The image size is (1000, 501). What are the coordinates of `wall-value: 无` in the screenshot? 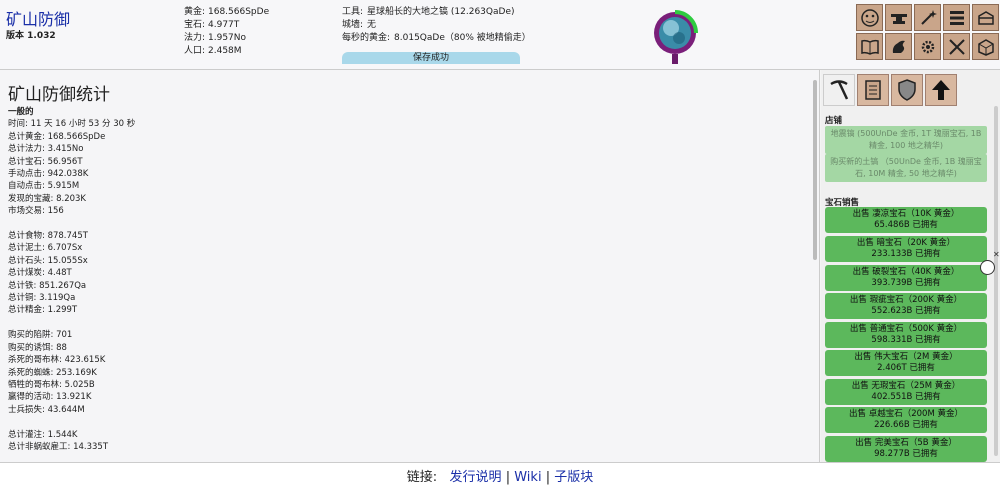 It's located at (372, 25).